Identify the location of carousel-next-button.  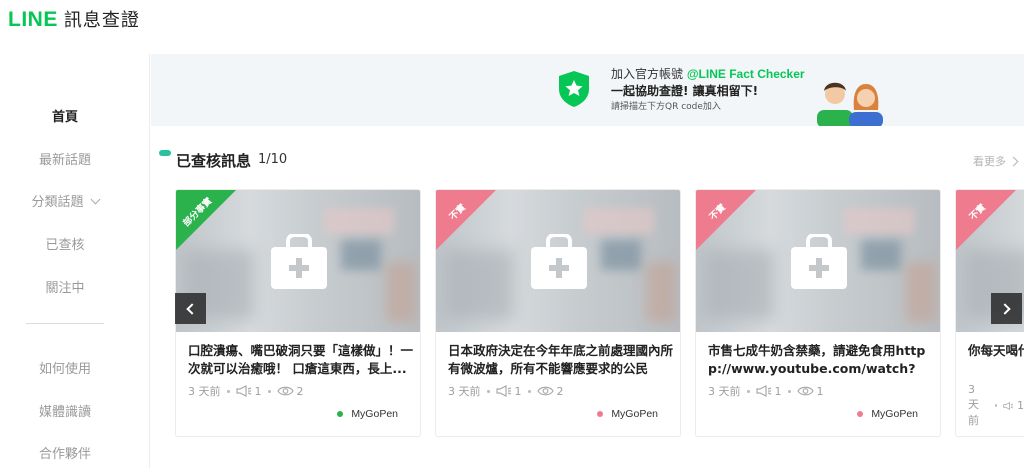
(1006, 308).